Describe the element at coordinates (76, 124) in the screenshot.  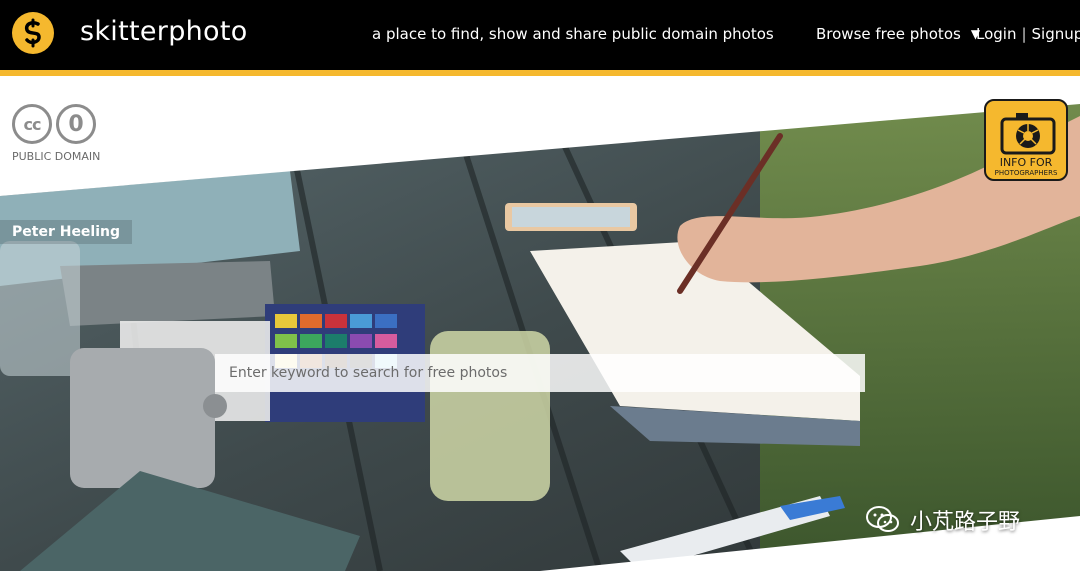
I see `cc-zero-icon: 0` at that location.